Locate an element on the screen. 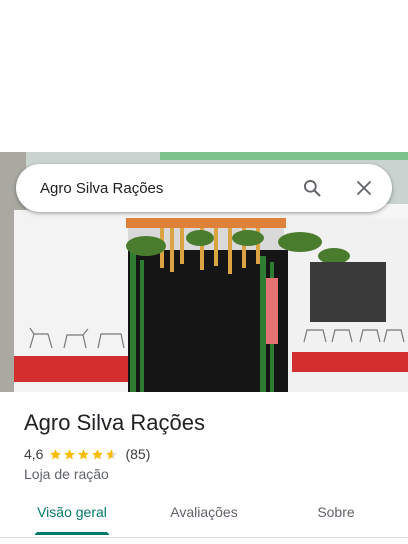  active-tab-indicator is located at coordinates (72, 533).